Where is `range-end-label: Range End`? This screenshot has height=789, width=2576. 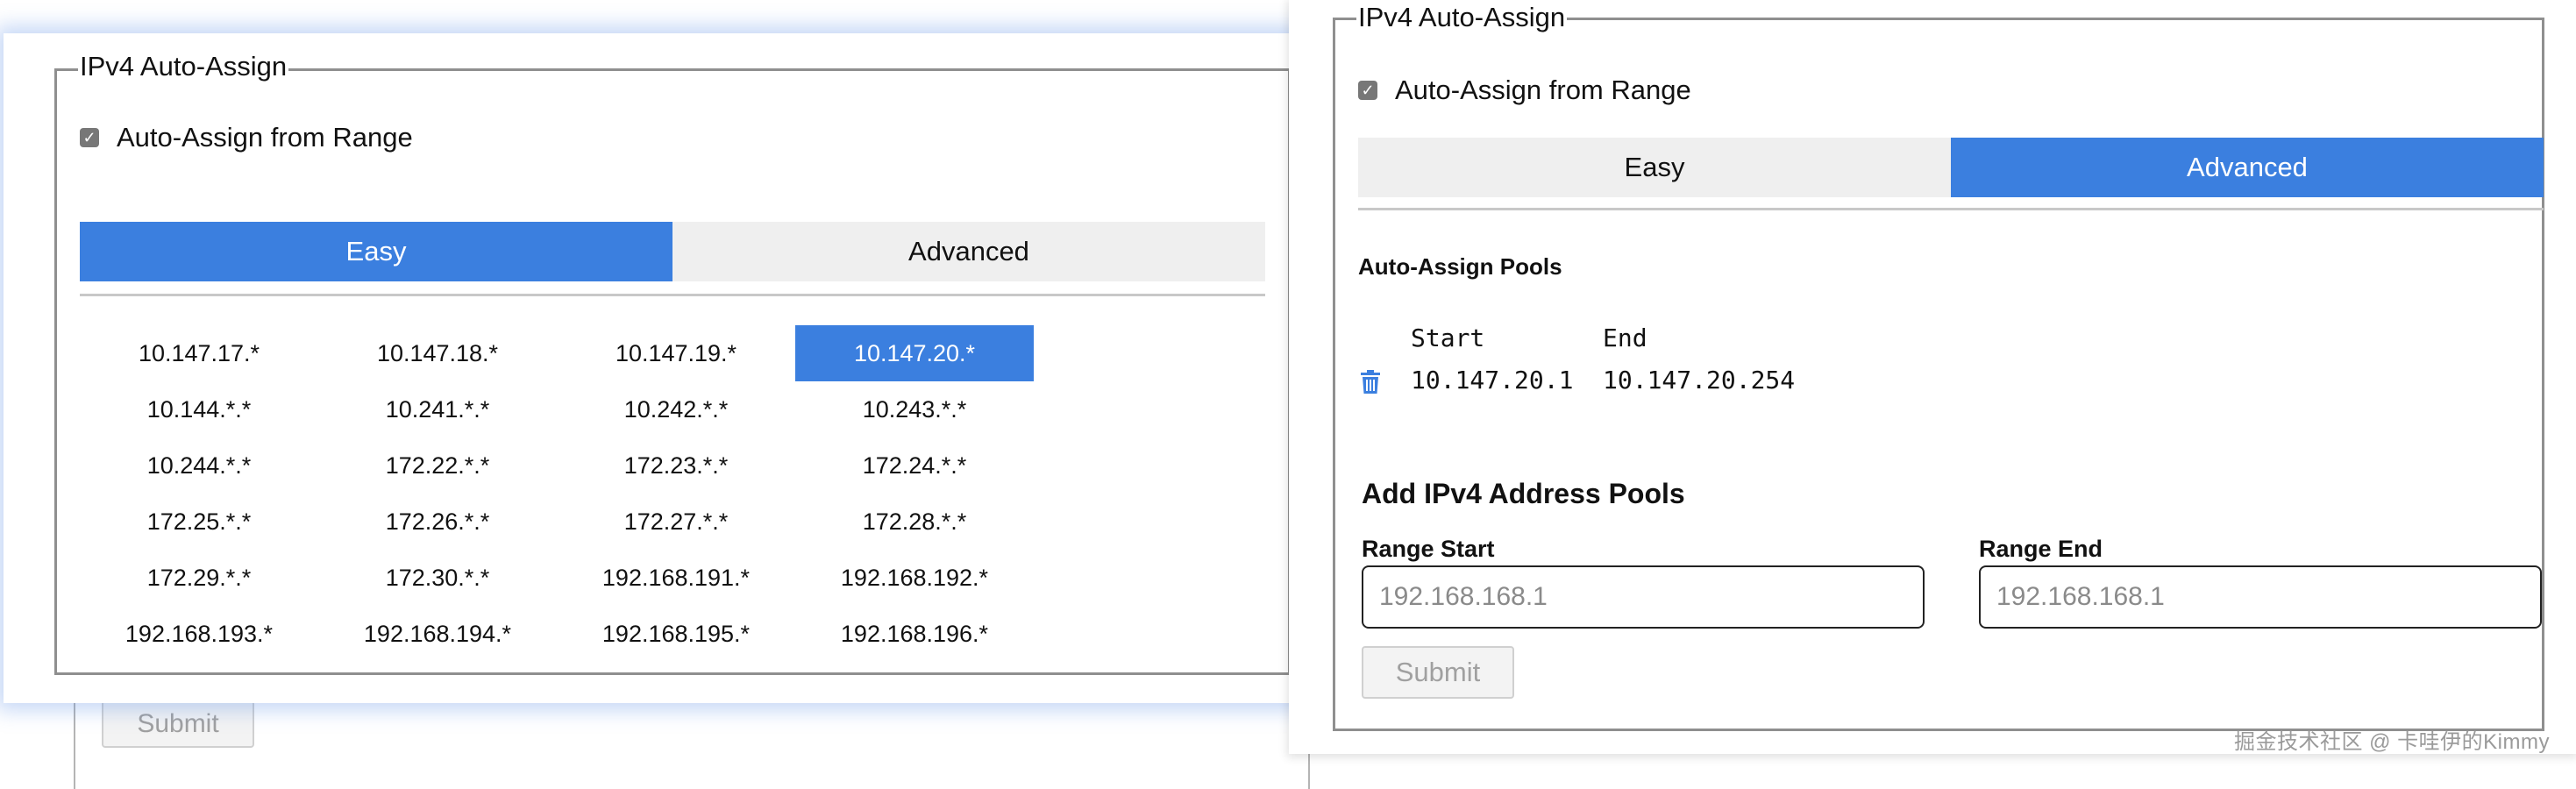
range-end-label: Range End is located at coordinates (2041, 549).